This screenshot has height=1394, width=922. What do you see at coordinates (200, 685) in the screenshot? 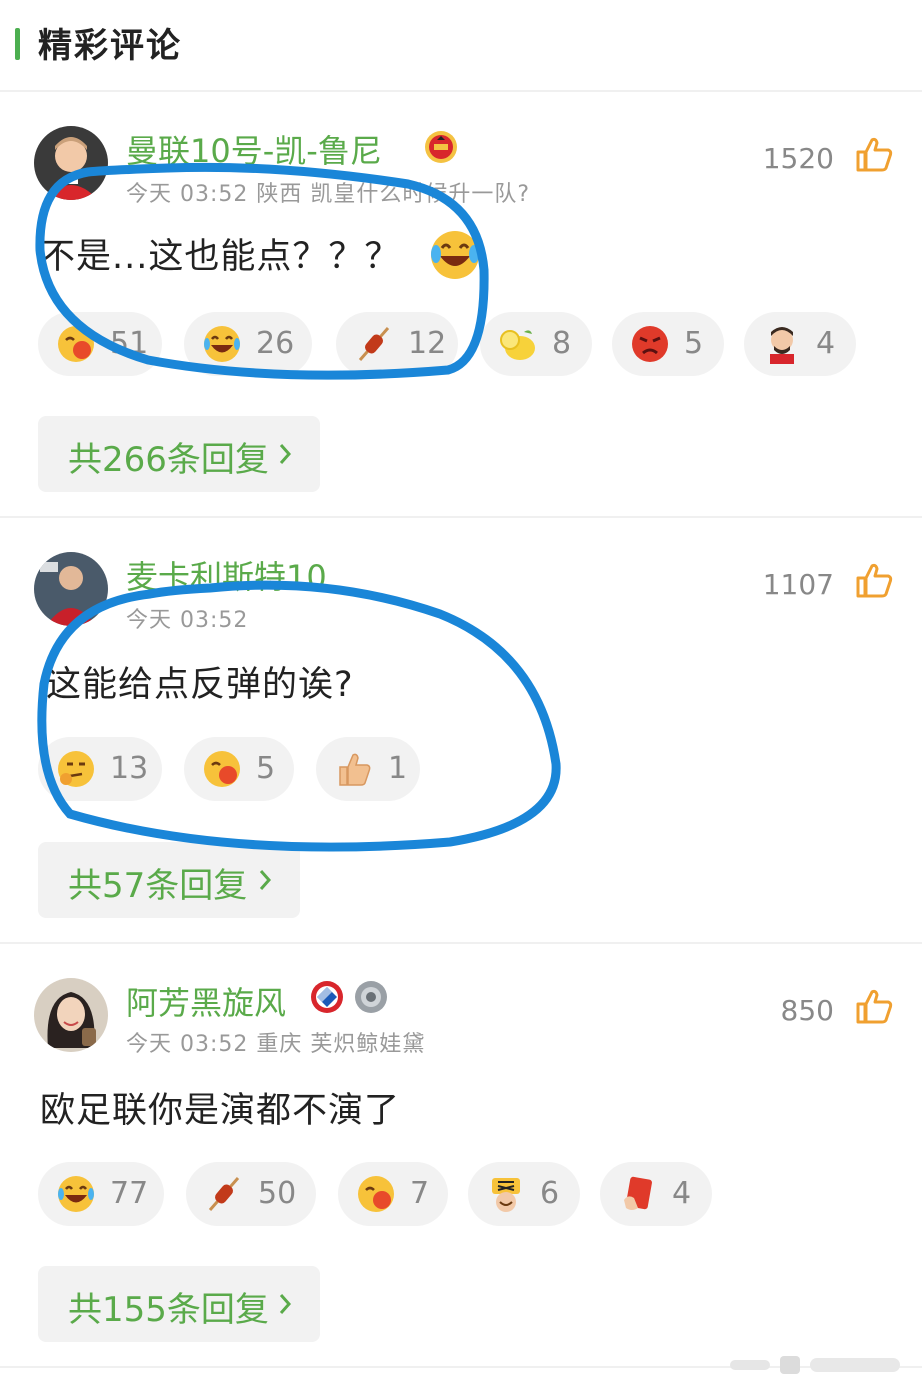
I see `comment-text: 这能给点反弹的诶?` at bounding box center [200, 685].